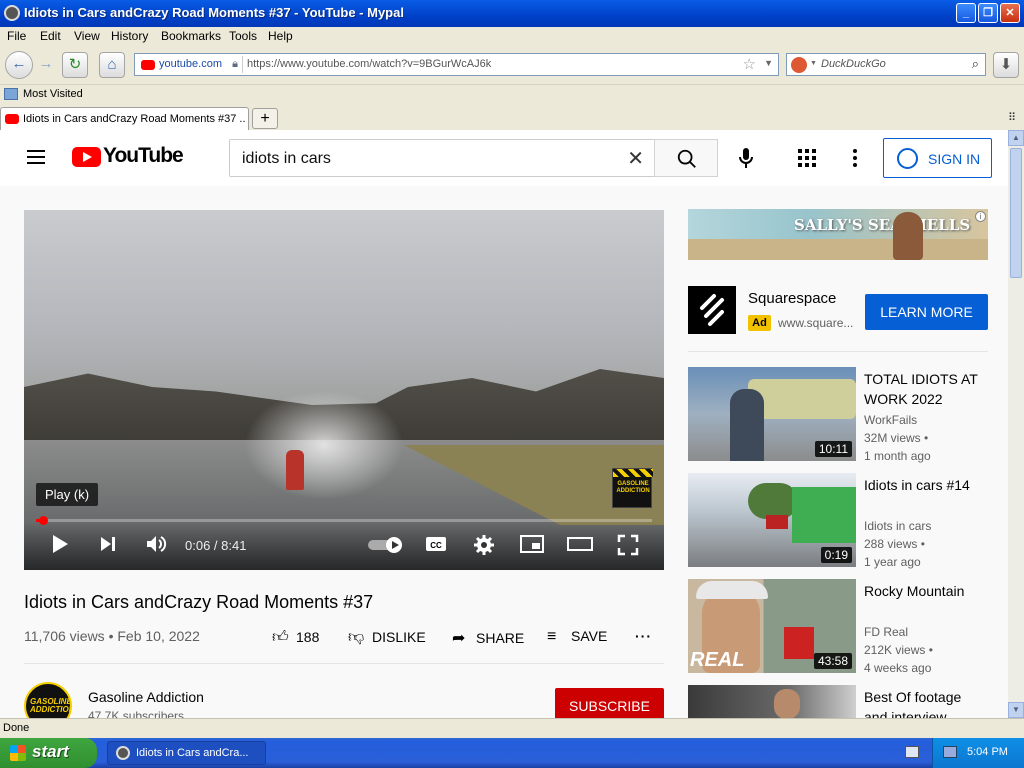  Describe the element at coordinates (988, 13) in the screenshot. I see `maximize-button: ❐` at that location.